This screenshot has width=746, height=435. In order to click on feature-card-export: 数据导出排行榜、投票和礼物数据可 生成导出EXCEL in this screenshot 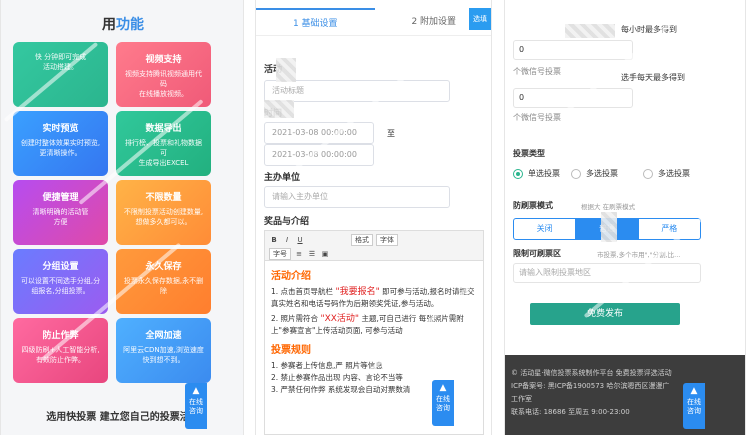, I will do `click(163, 143)`.